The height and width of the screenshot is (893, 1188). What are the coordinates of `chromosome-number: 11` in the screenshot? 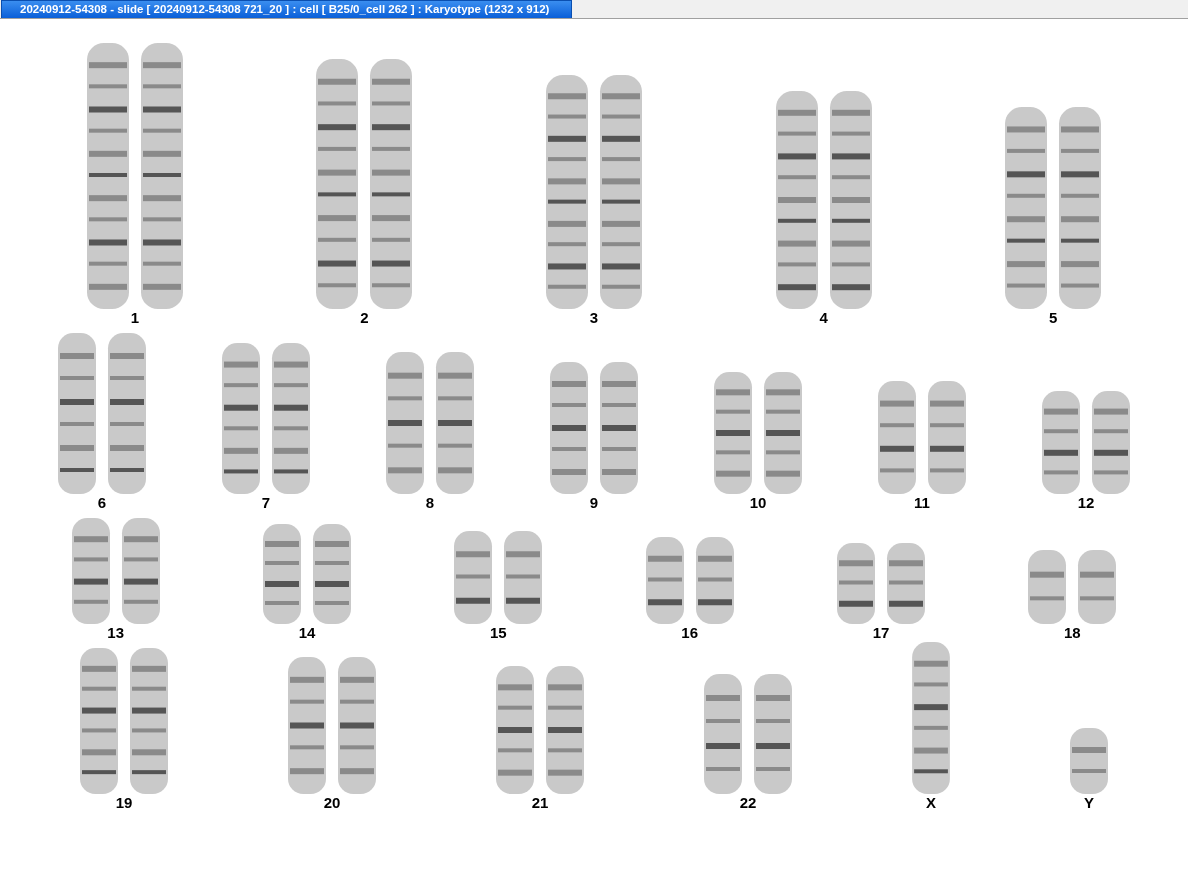 It's located at (922, 503).